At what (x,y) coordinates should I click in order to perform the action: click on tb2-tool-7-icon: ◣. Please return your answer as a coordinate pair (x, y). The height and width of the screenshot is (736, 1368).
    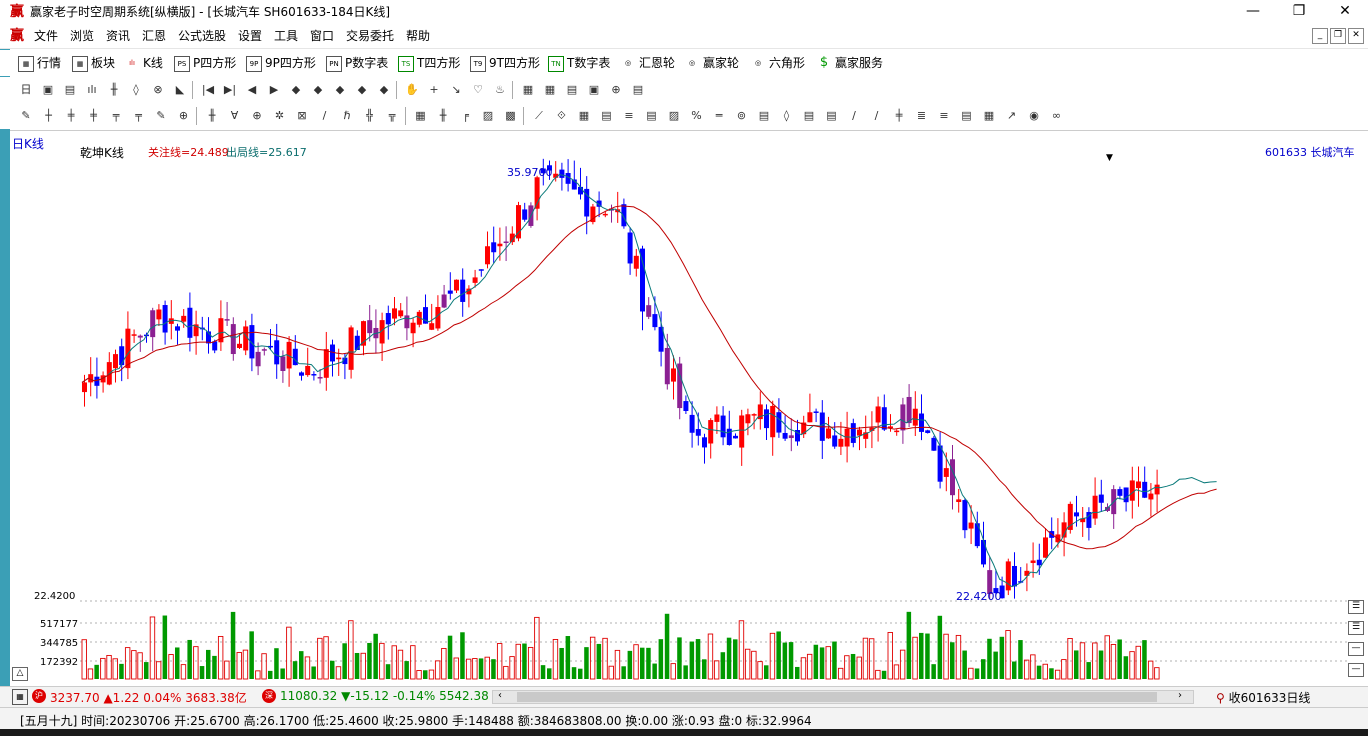
    Looking at the image, I should click on (180, 90).